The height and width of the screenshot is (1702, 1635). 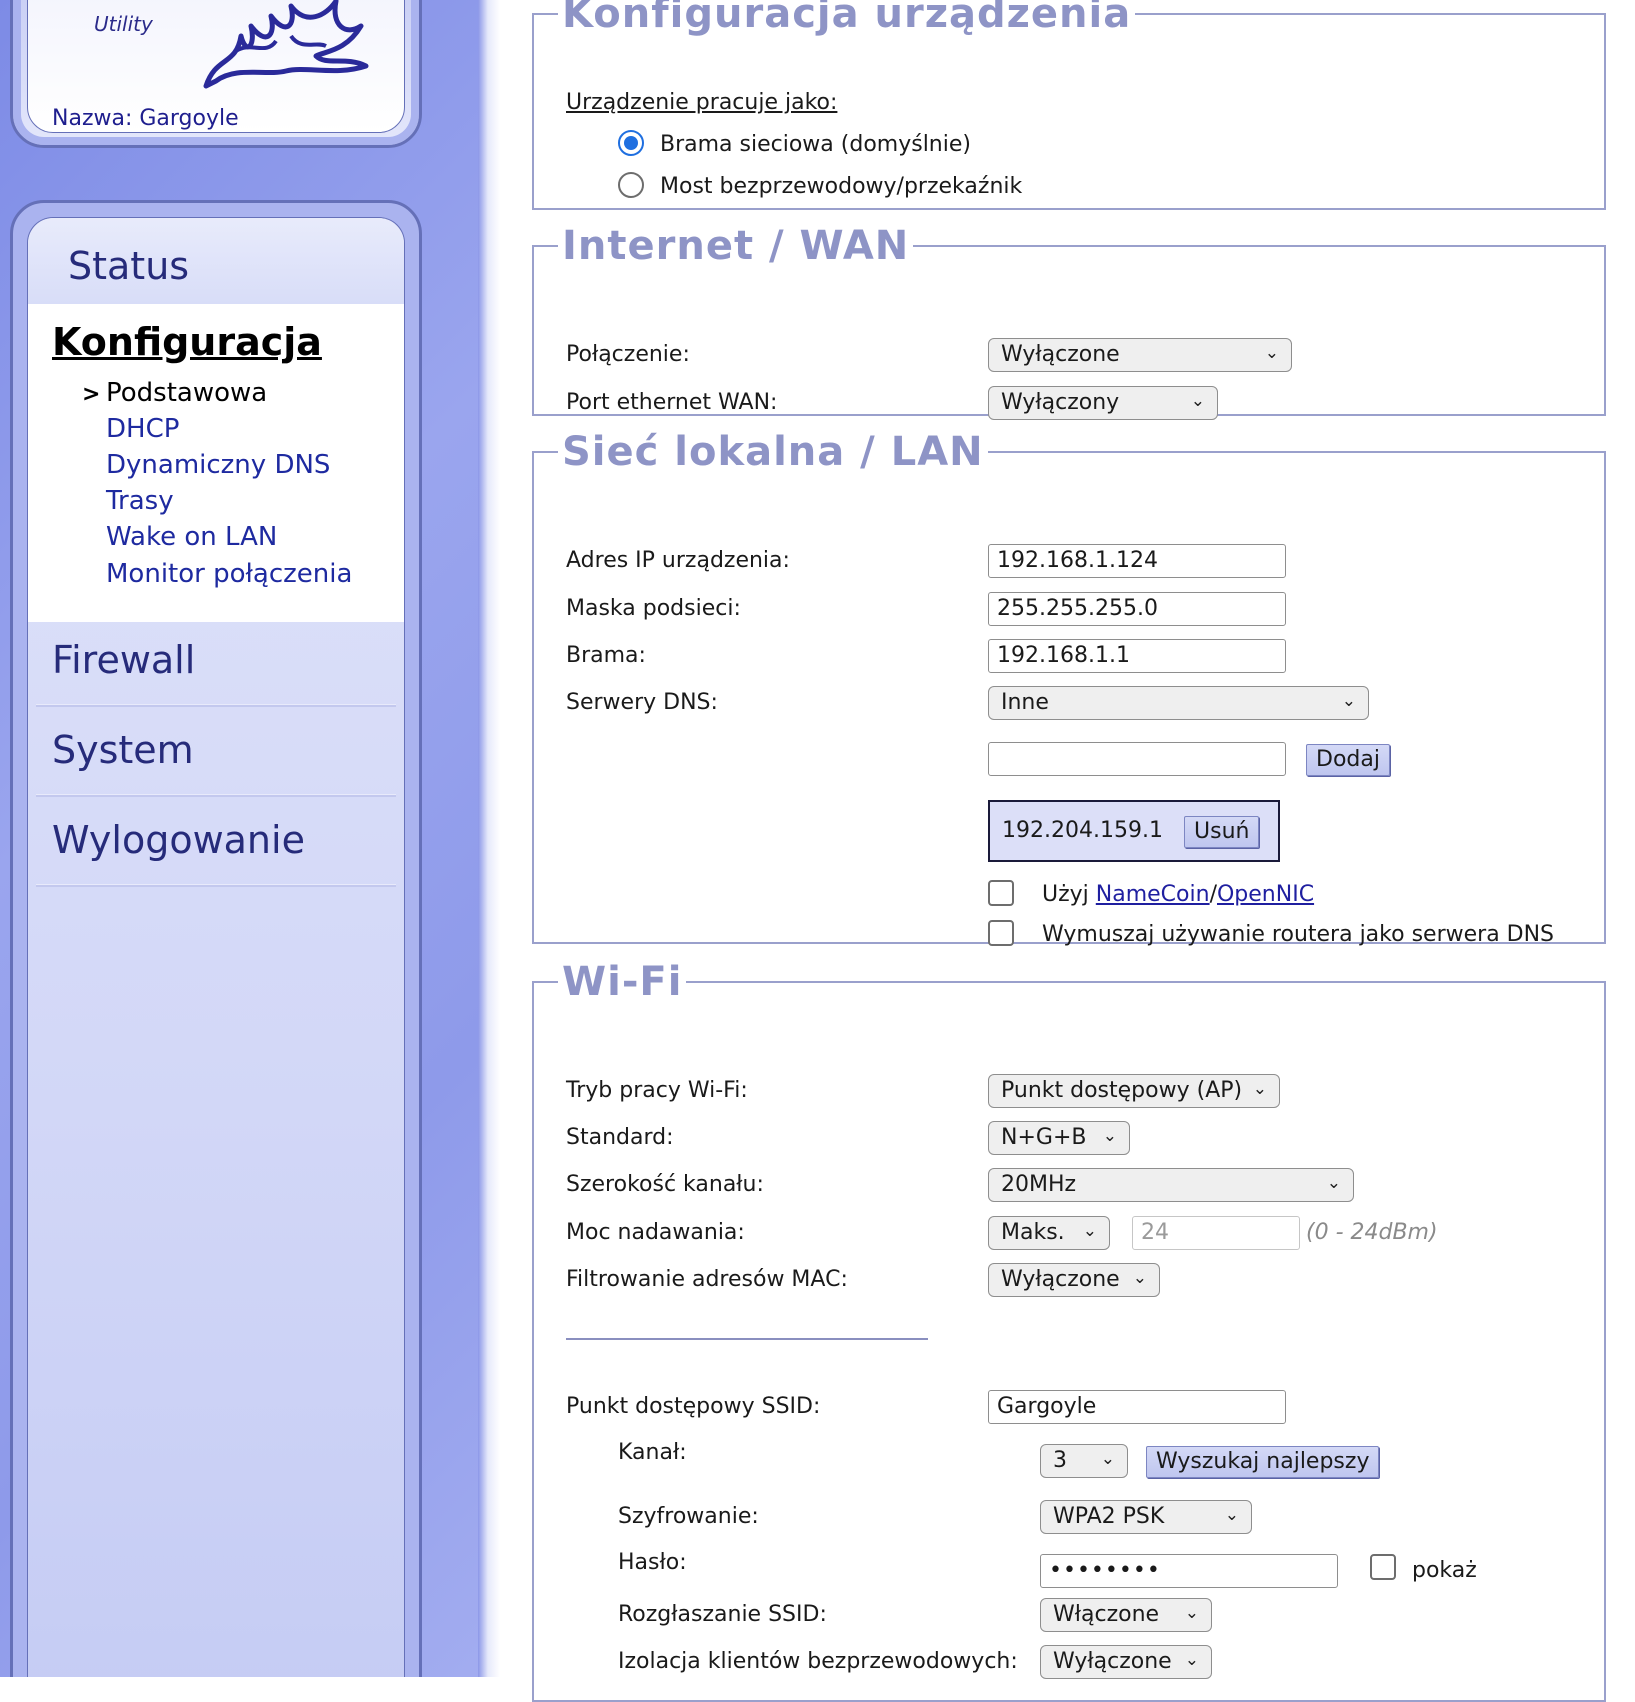 What do you see at coordinates (652, 1562) in the screenshot?
I see `password-label: Hasło:` at bounding box center [652, 1562].